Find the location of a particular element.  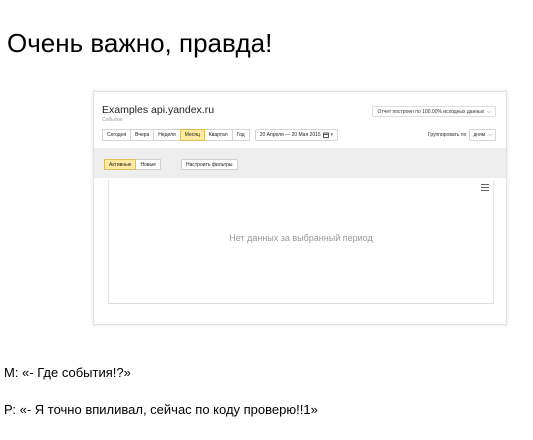

app-title: Examples api.yandex.ru is located at coordinates (158, 110).